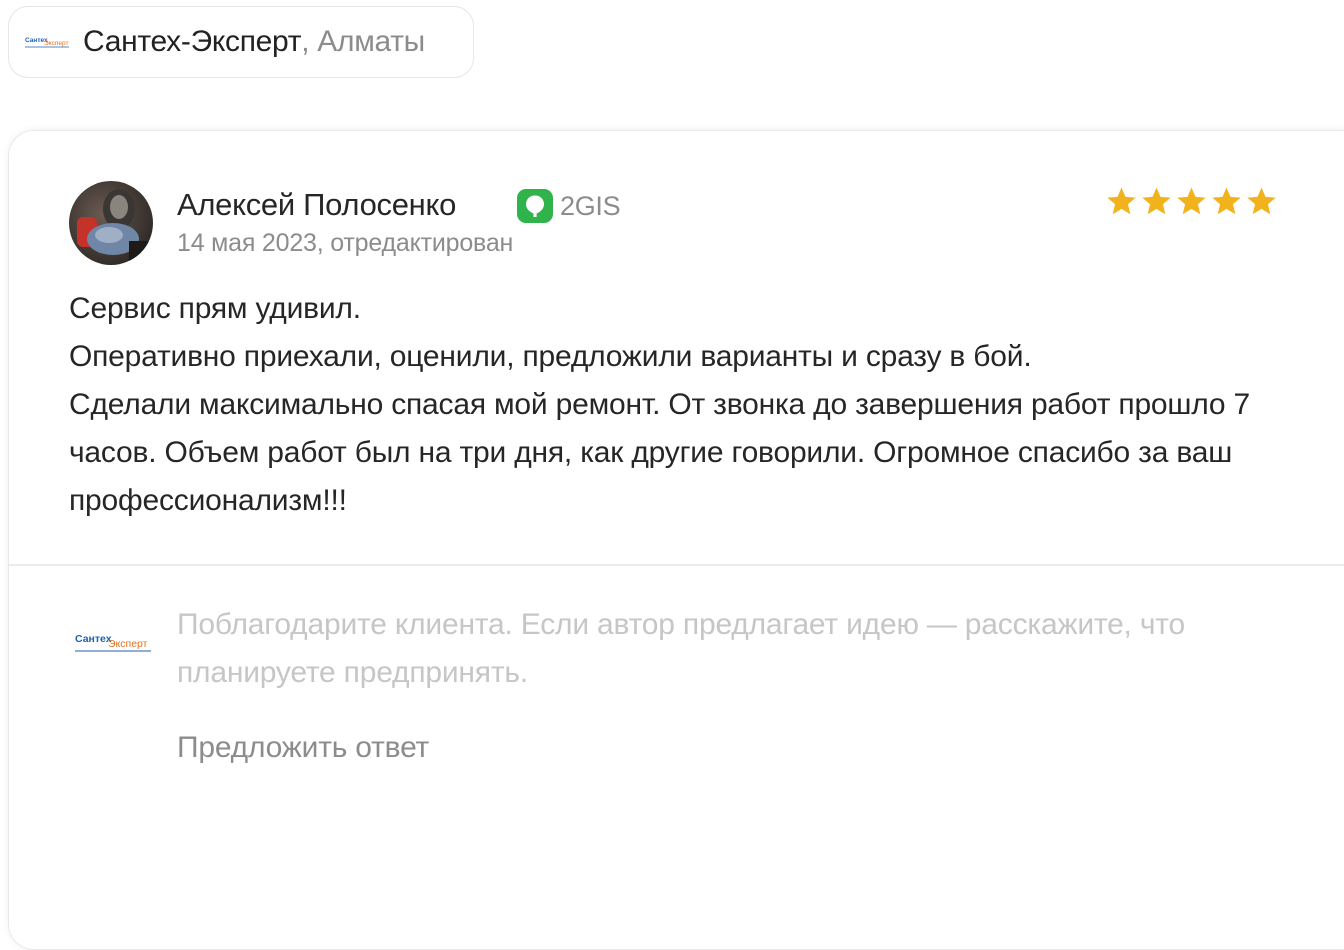 Image resolution: width=1344 pixels, height=950 pixels. I want to click on rating-stars, so click(1191, 201).